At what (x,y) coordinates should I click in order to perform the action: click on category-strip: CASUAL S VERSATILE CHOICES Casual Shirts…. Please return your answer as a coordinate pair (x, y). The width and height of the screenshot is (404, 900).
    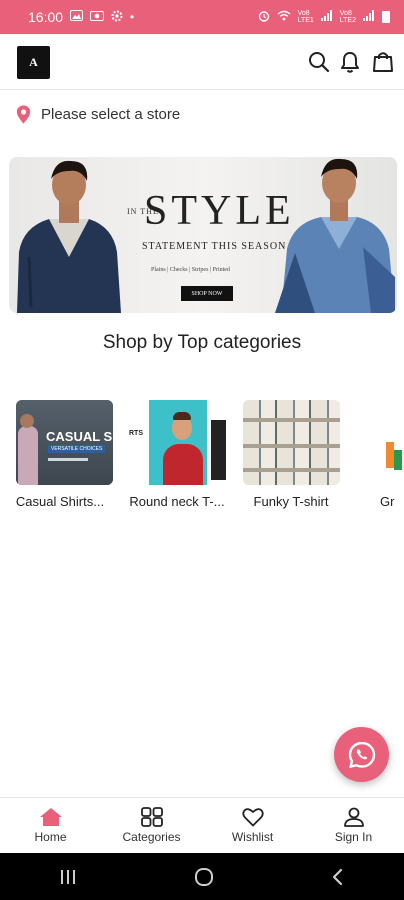
    Looking at the image, I should click on (202, 460).